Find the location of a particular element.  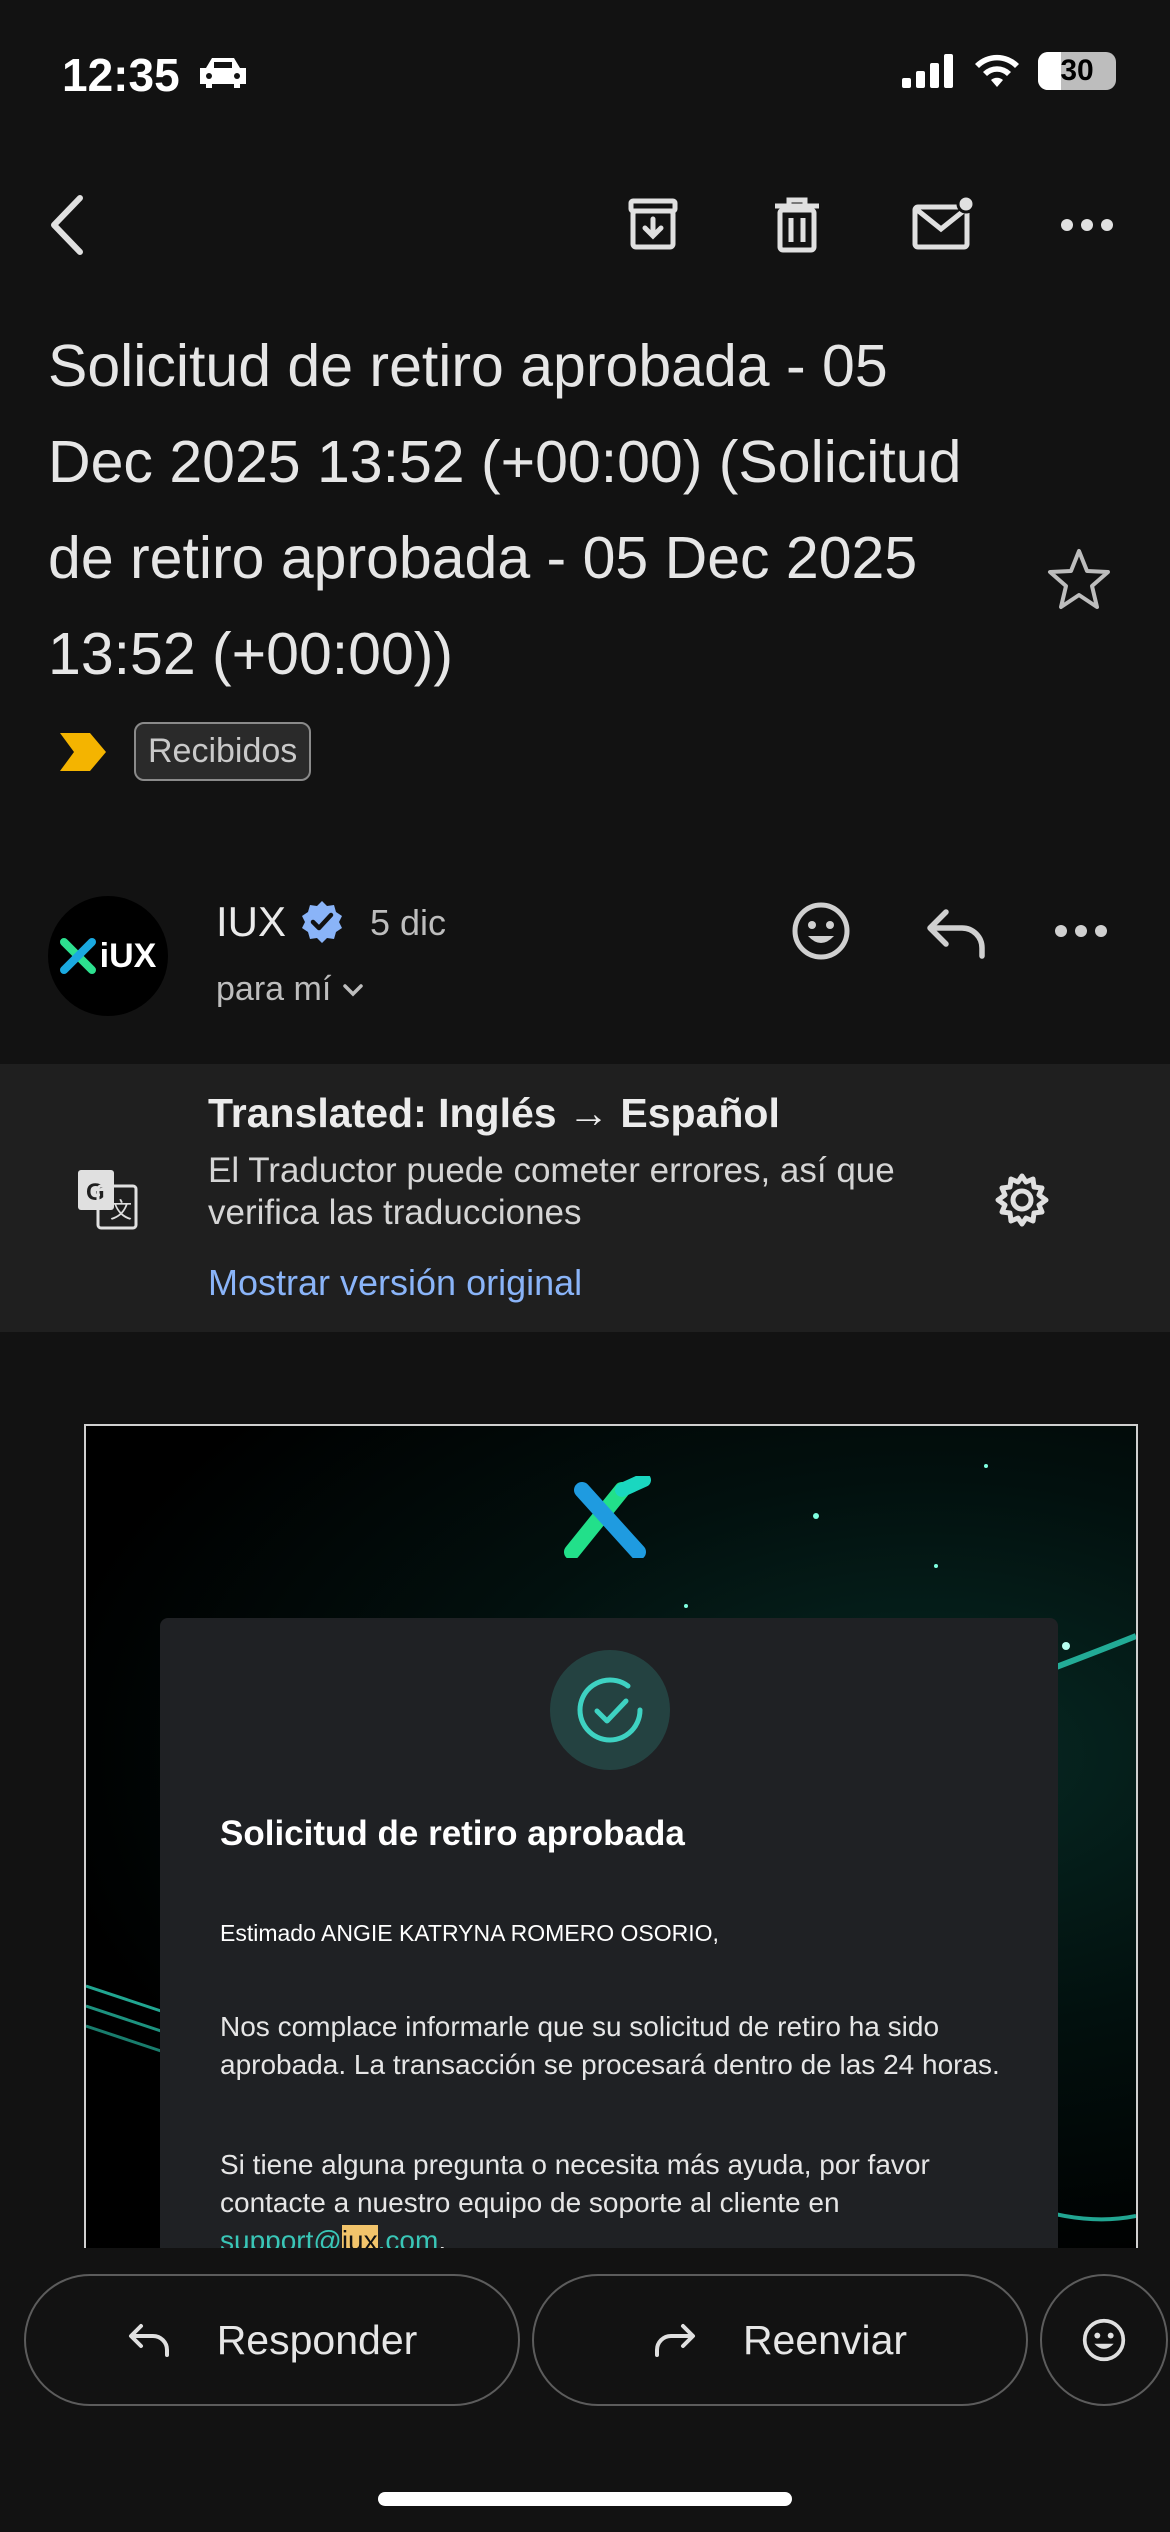

svg-text: G is located at coordinates (95, 1192).